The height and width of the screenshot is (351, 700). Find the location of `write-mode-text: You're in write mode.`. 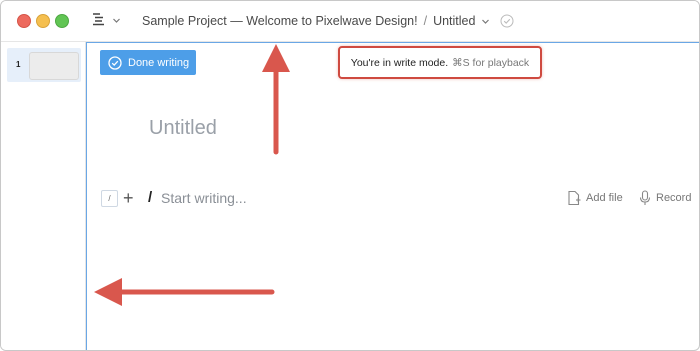

write-mode-text: You're in write mode. is located at coordinates (399, 62).